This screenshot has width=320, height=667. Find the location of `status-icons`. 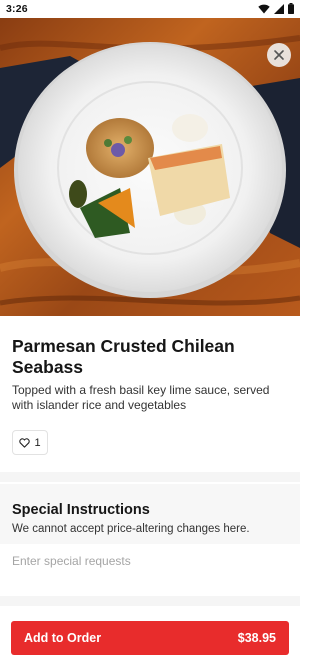

status-icons is located at coordinates (276, 8).